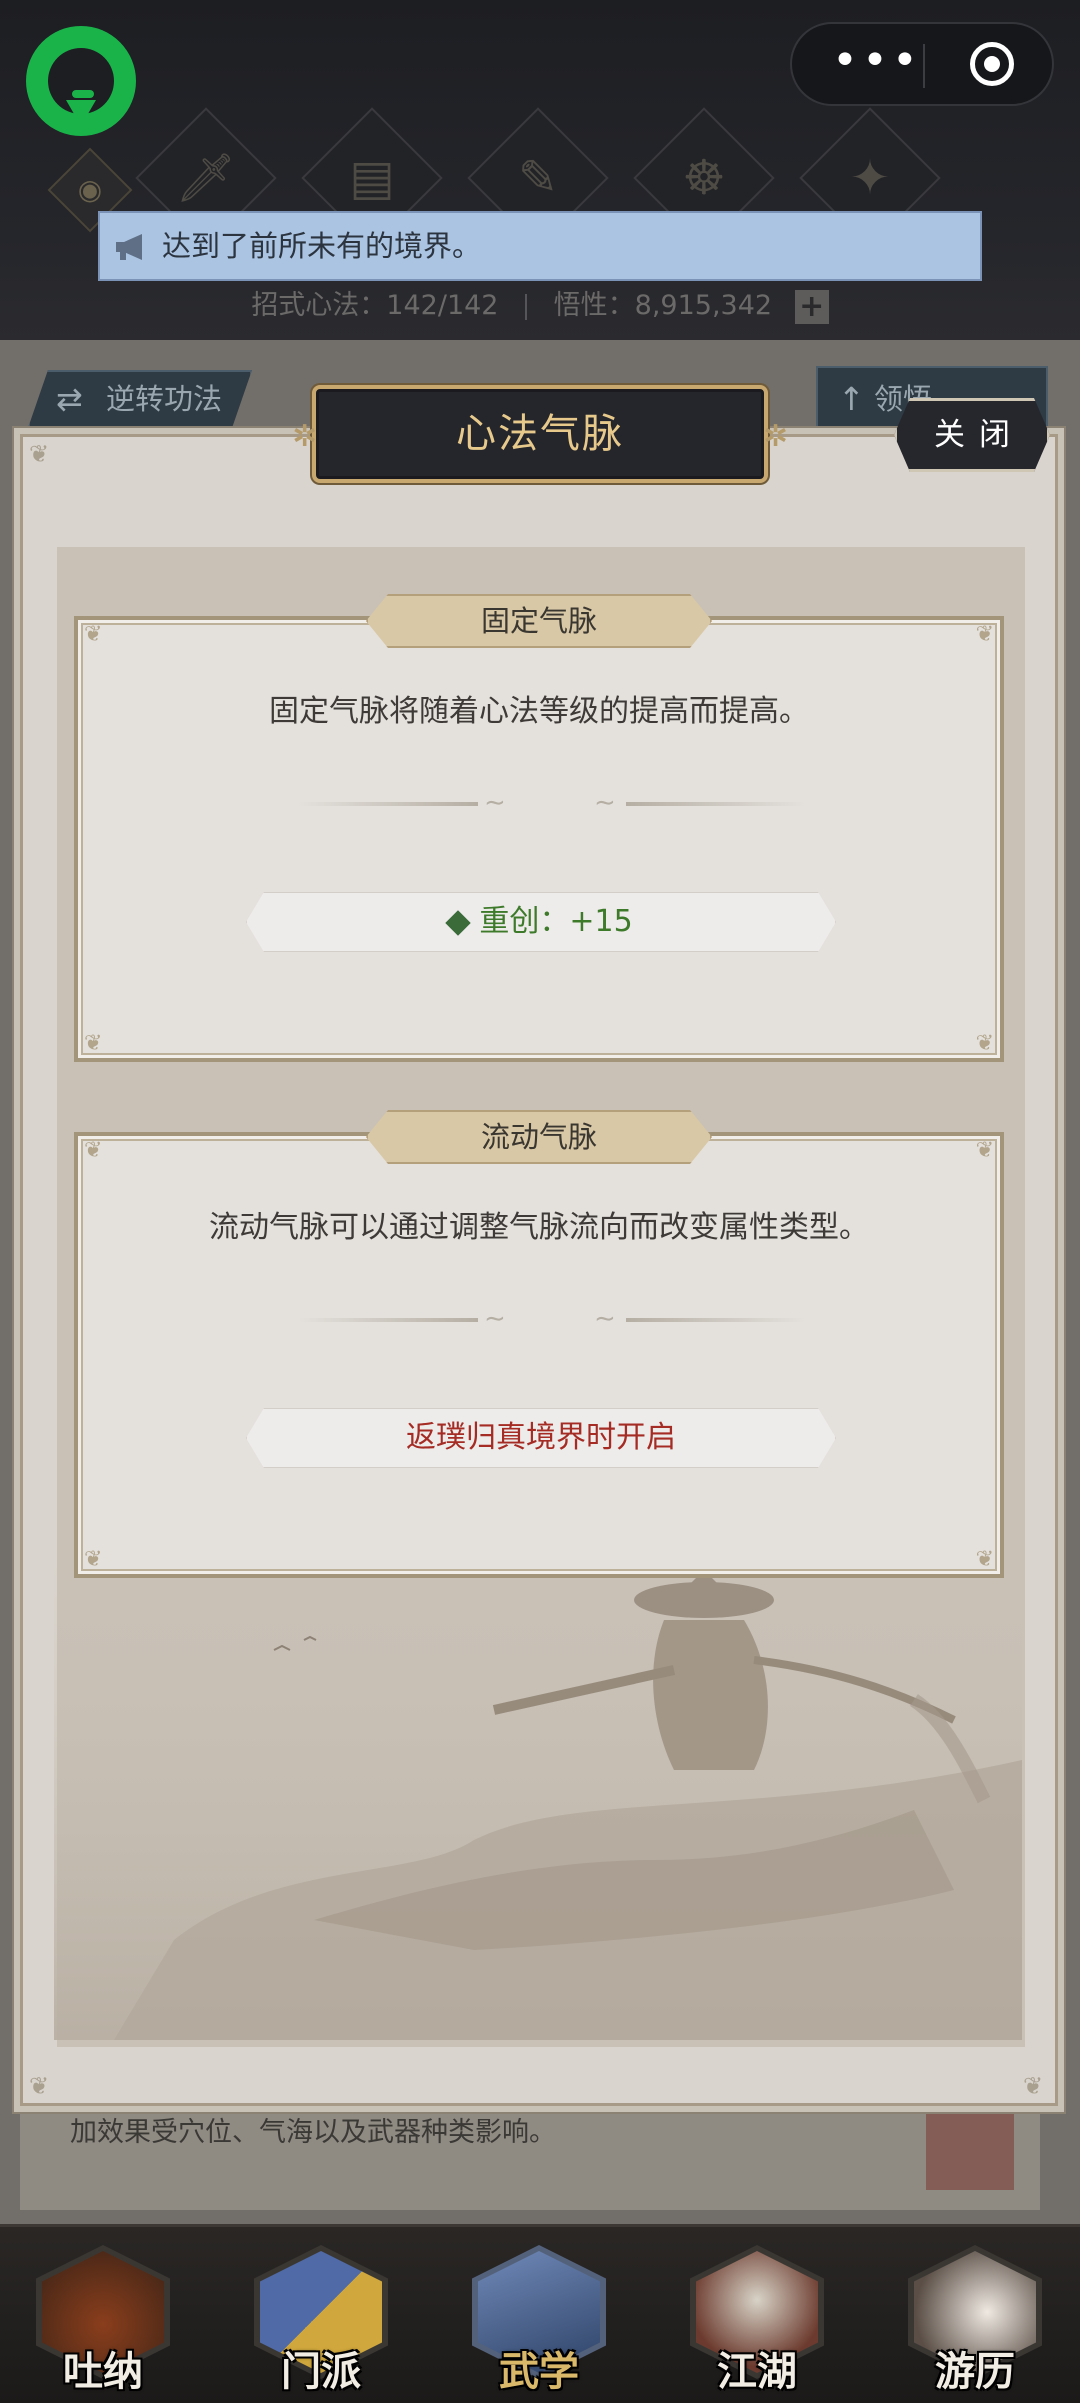 This screenshot has height=2403, width=1080. Describe the element at coordinates (757, 2317) in the screenshot. I see `nav-jianghu: 江湖` at that location.